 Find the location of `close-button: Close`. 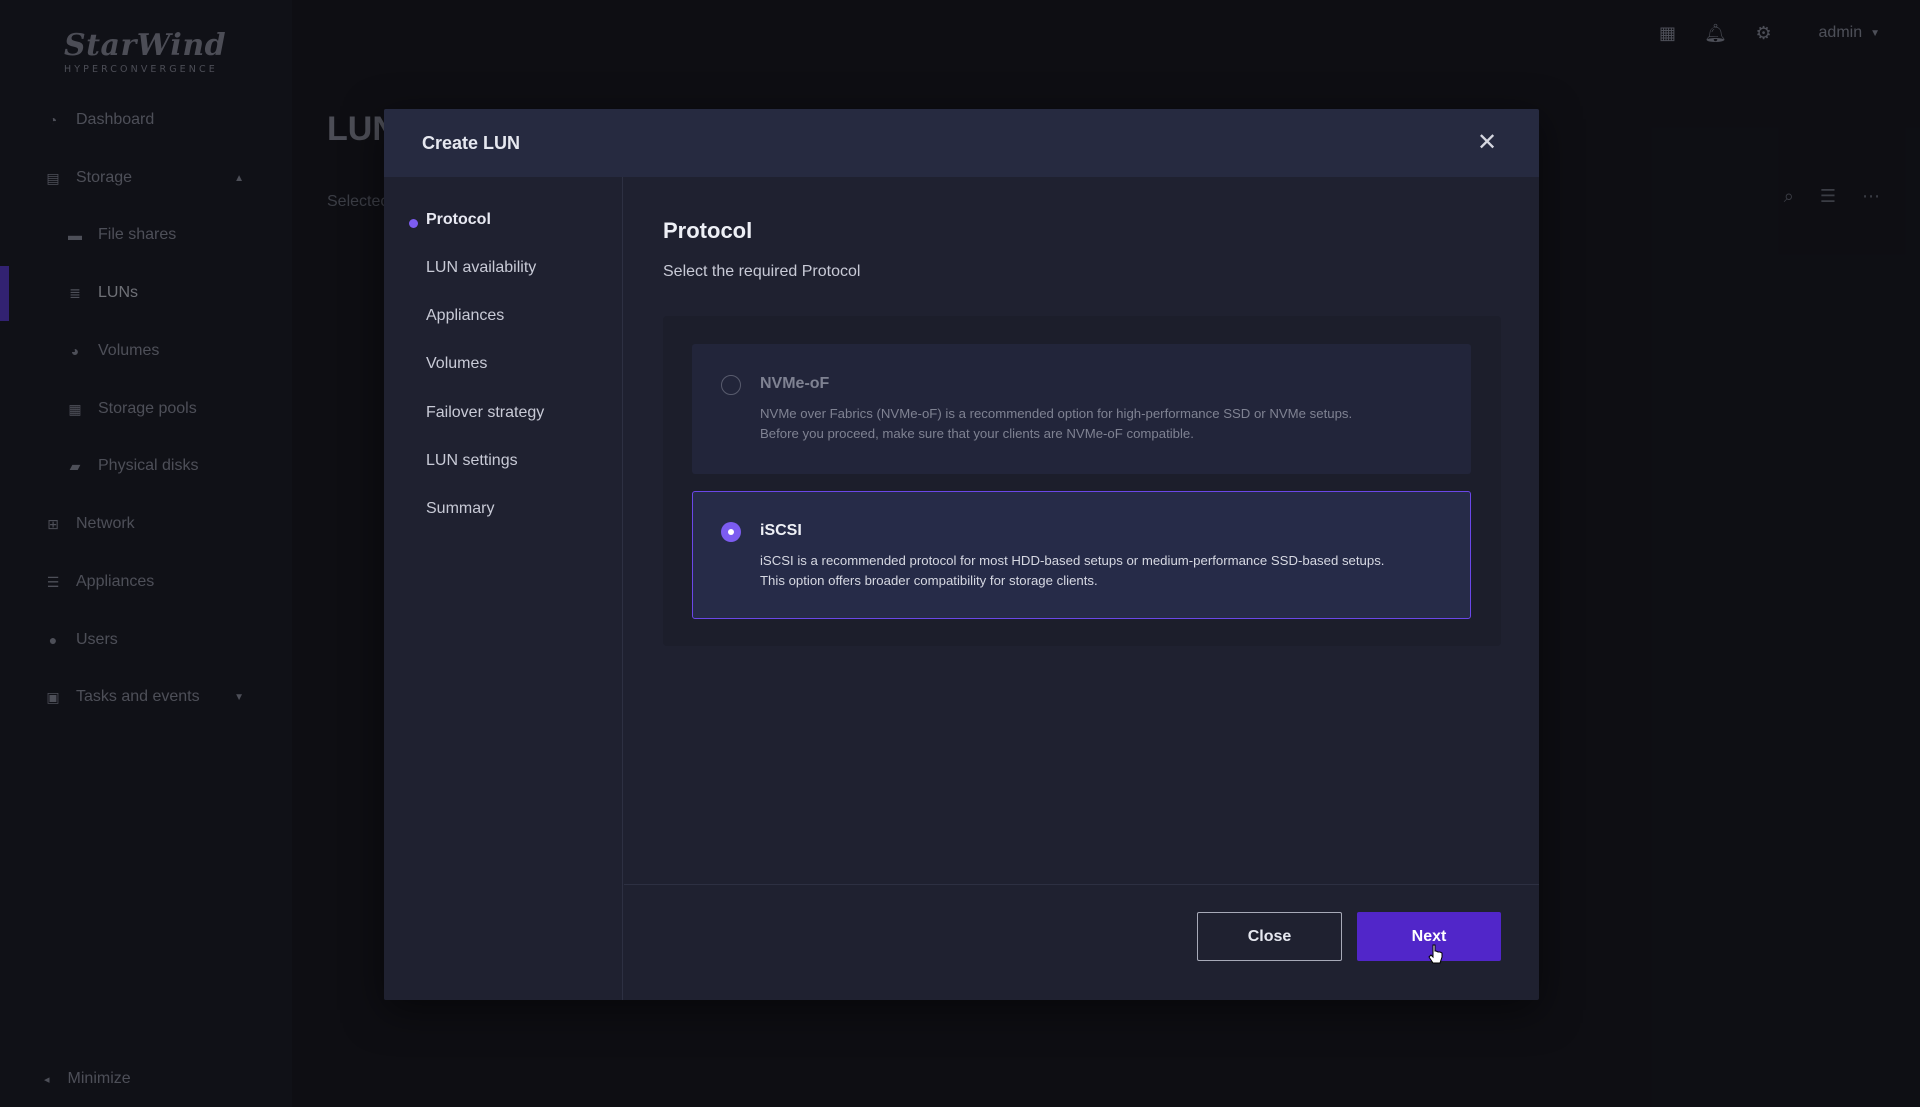

close-button: Close is located at coordinates (1269, 936).